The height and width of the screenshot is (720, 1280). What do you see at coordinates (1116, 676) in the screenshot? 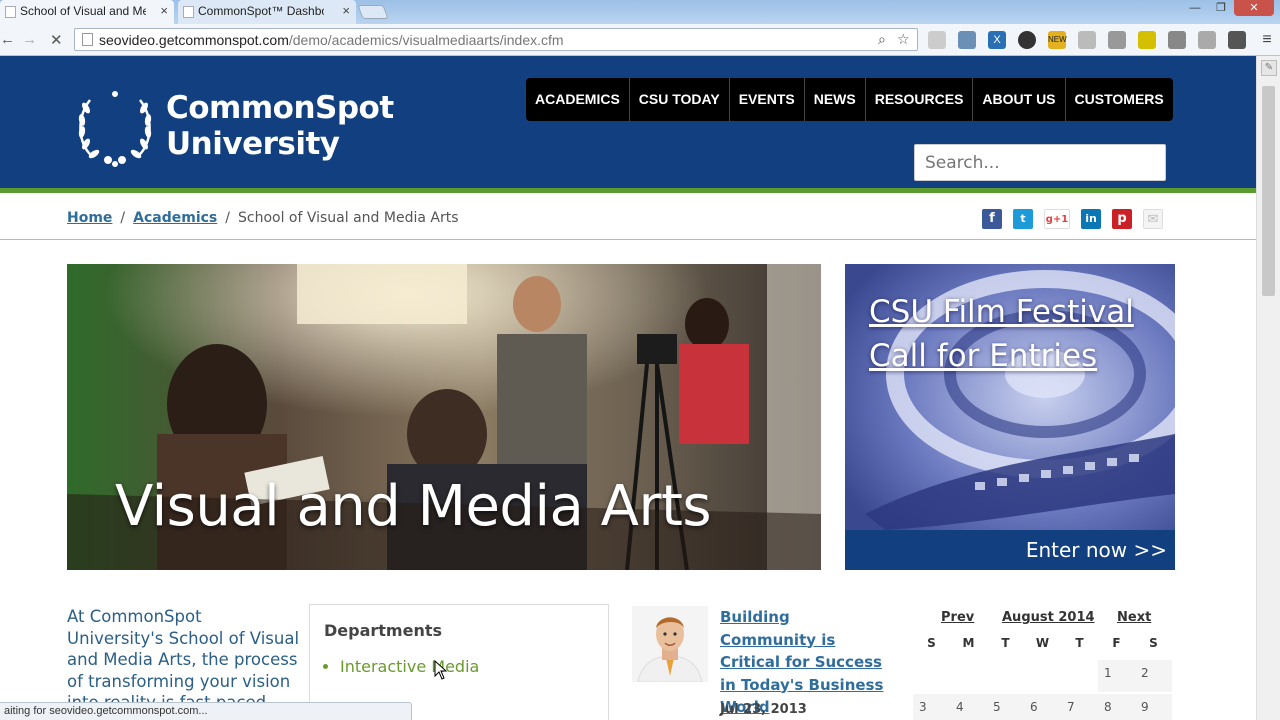
I see `calendar-day: 1` at bounding box center [1116, 676].